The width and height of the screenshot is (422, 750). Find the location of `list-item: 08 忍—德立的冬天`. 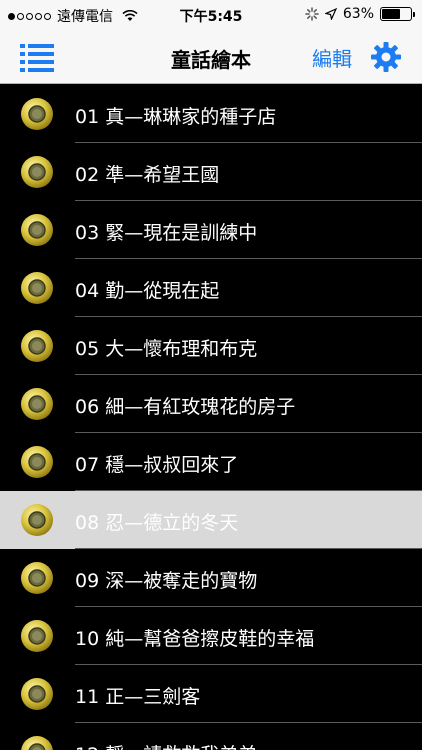

list-item: 08 忍—德立的冬天 is located at coordinates (211, 520).